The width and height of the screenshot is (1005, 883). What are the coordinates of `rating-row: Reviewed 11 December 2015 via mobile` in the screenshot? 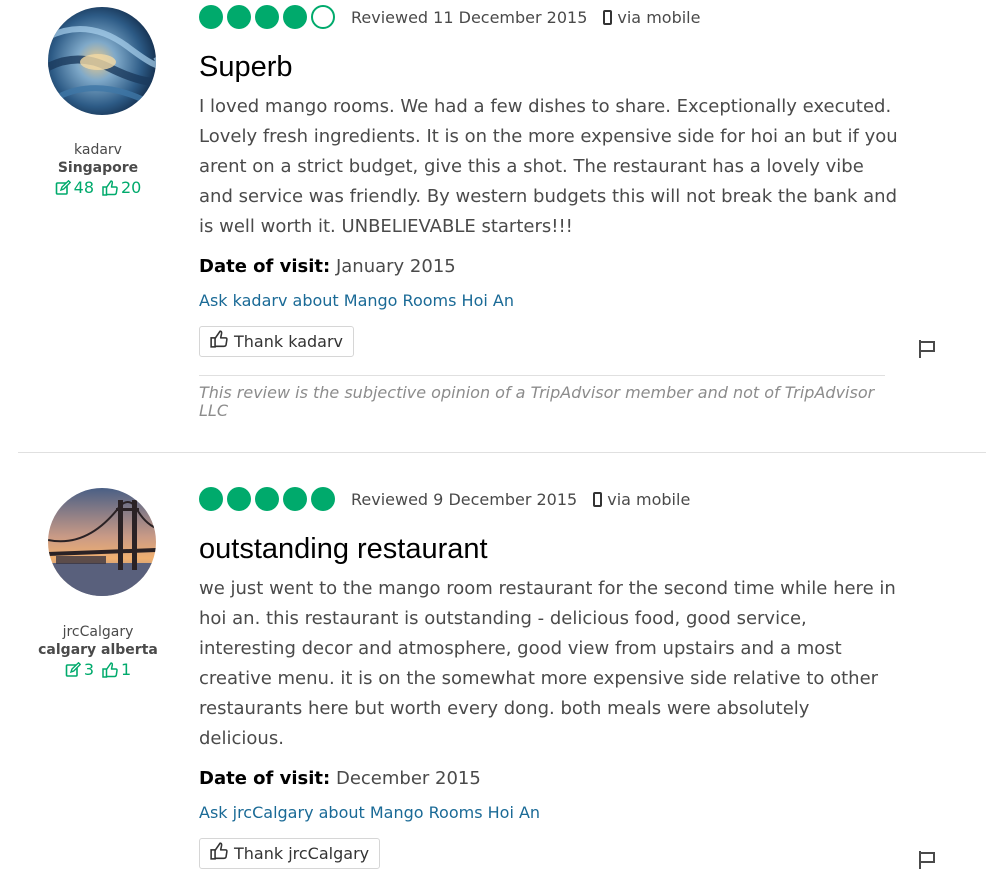 It's located at (549, 17).